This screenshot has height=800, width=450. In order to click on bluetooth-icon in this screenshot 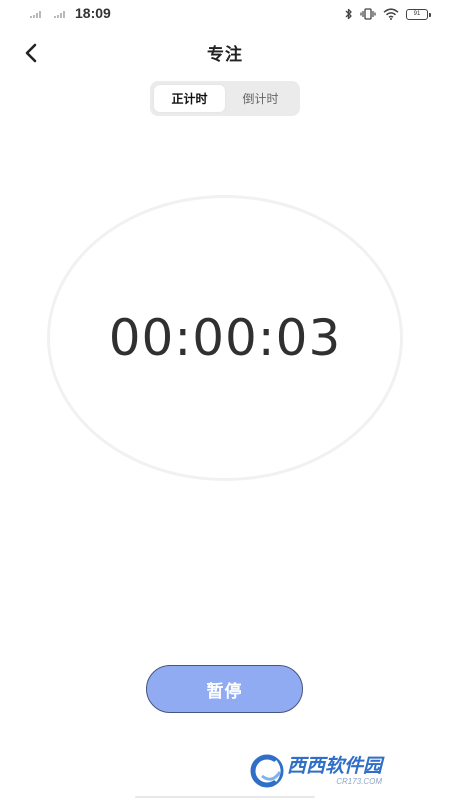, I will do `click(348, 14)`.